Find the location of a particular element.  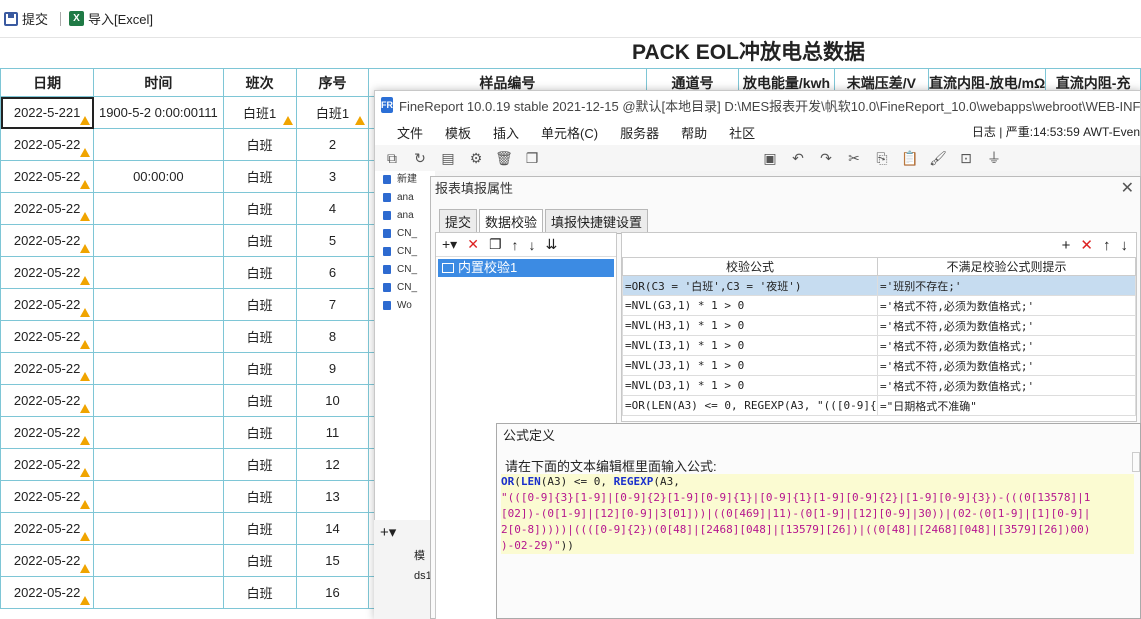

close-icon: ✕ is located at coordinates (1127, 189).